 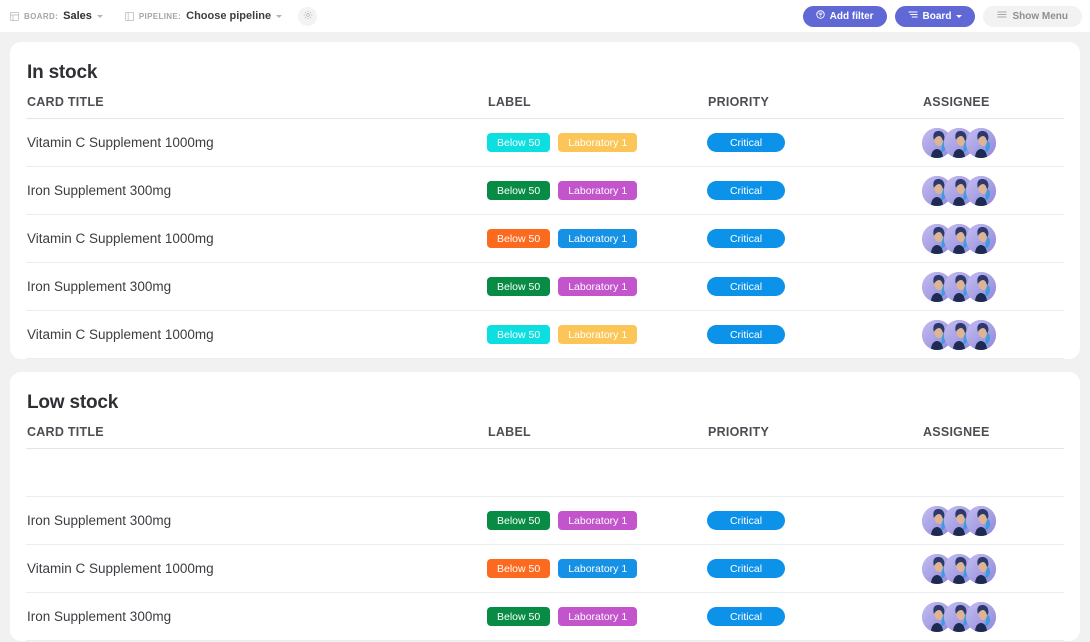 I want to click on hamburger-icon, so click(x=1002, y=16).